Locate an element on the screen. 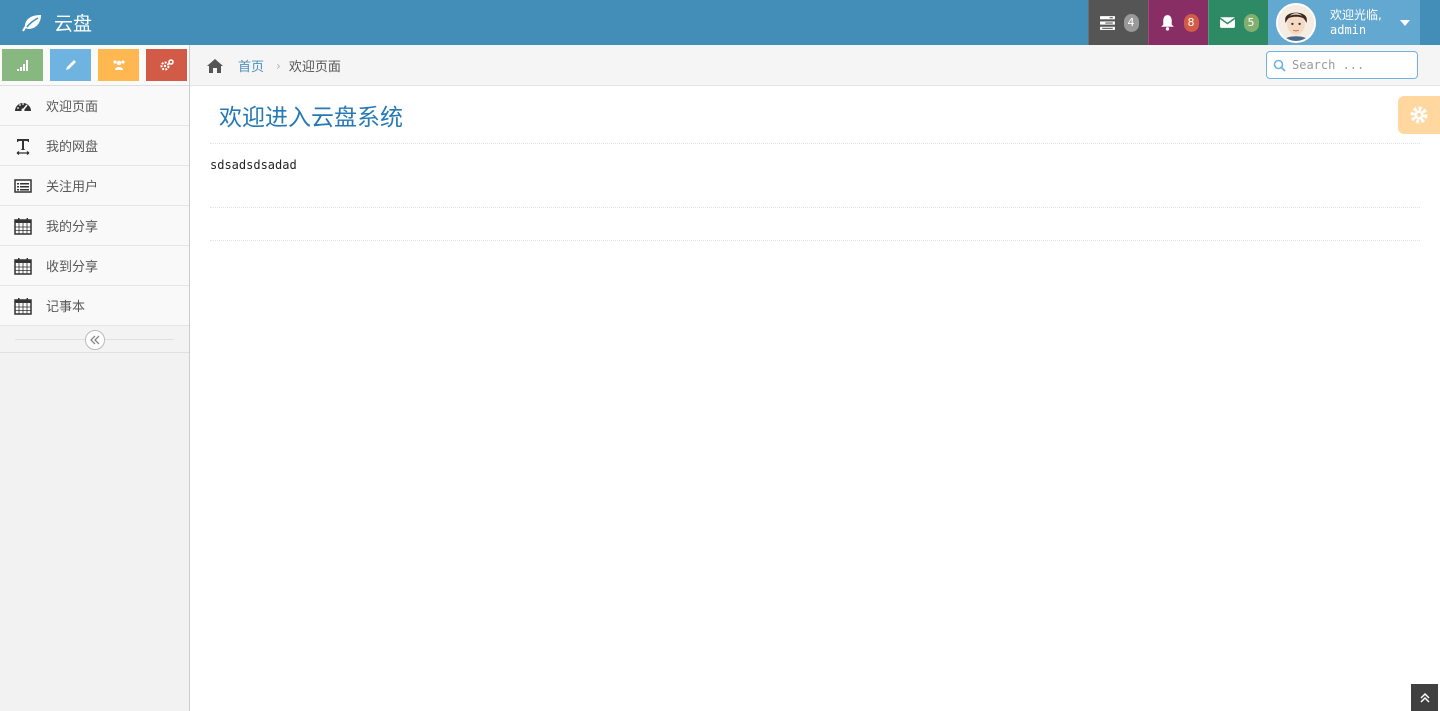 This screenshot has height=711, width=1440. chevron-right-icon: › is located at coordinates (278, 65).